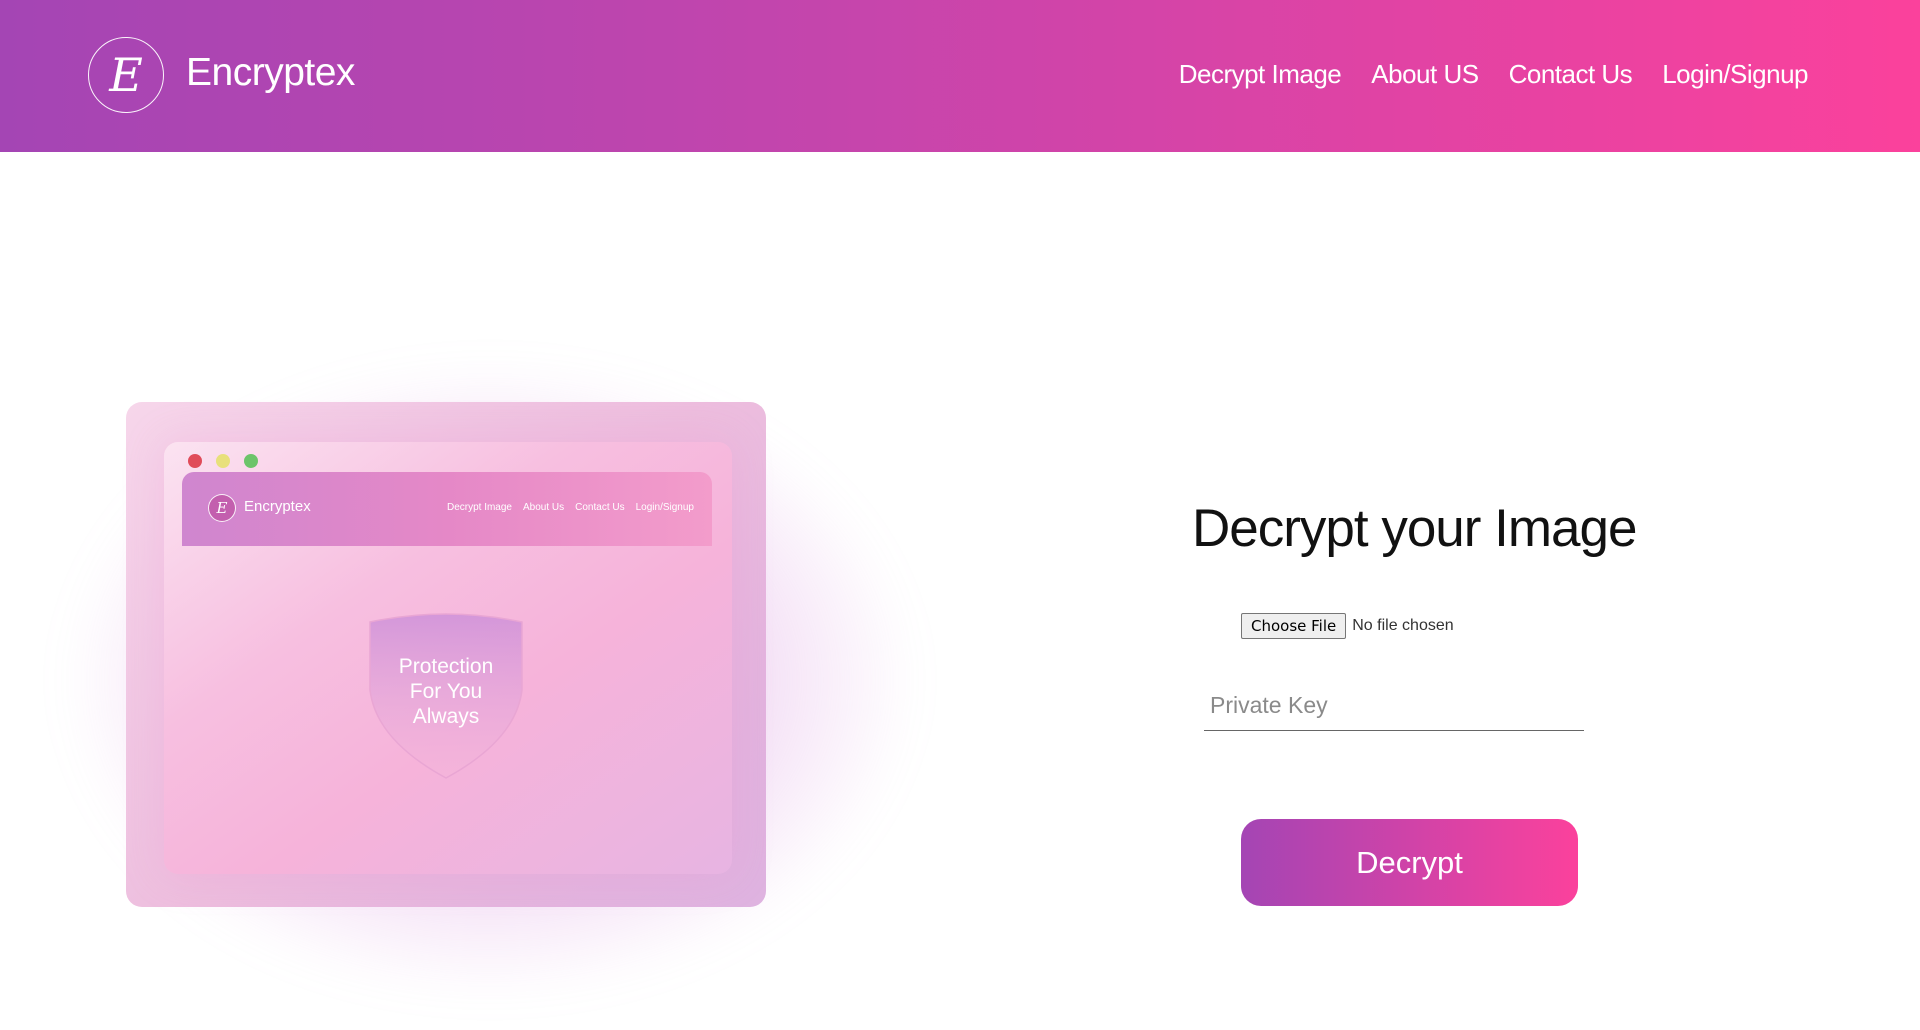  I want to click on nav-link-about-us: About US, so click(1425, 74).